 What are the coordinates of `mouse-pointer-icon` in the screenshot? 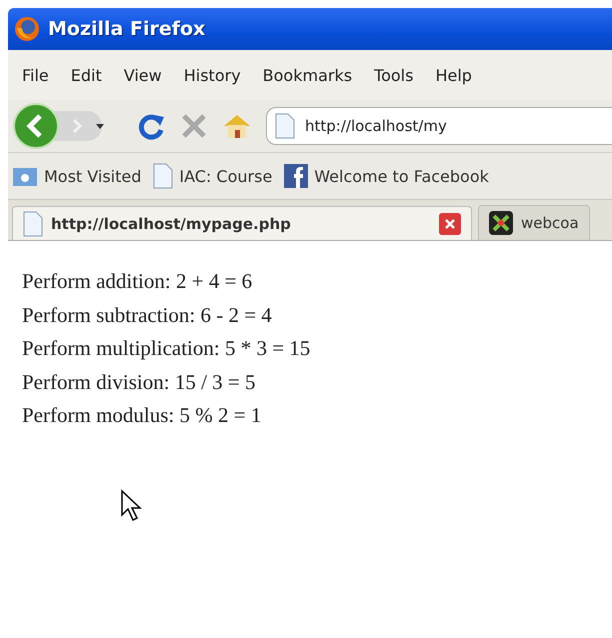 It's located at (131, 506).